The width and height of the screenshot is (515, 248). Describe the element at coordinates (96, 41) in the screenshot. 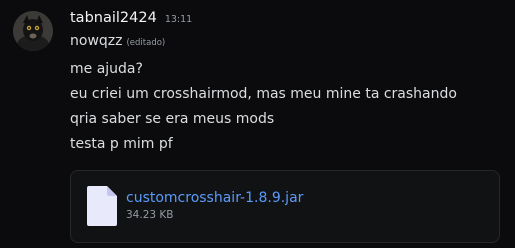

I see `message-text: nowqzz` at that location.